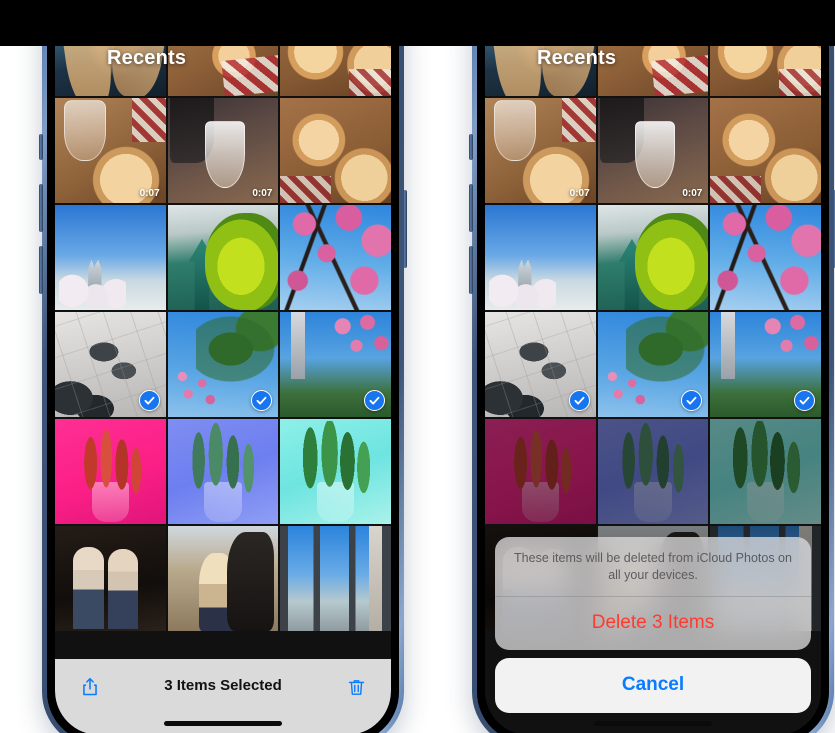  I want to click on power-button, so click(405, 229).